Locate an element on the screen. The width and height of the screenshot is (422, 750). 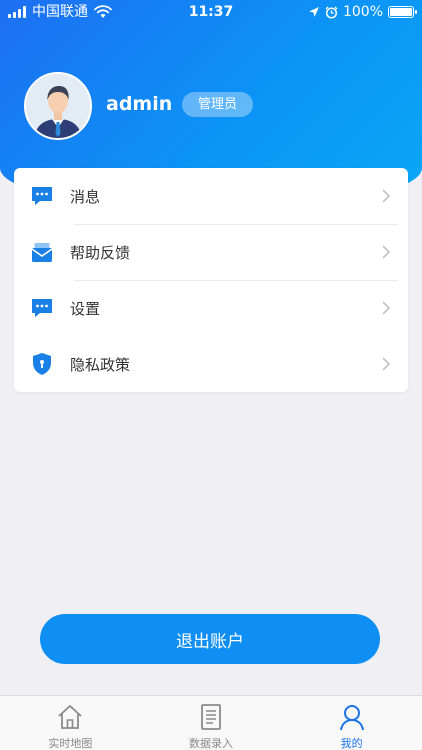
tab-bar: 实时地图 数据录入 我的 is located at coordinates (211, 722).